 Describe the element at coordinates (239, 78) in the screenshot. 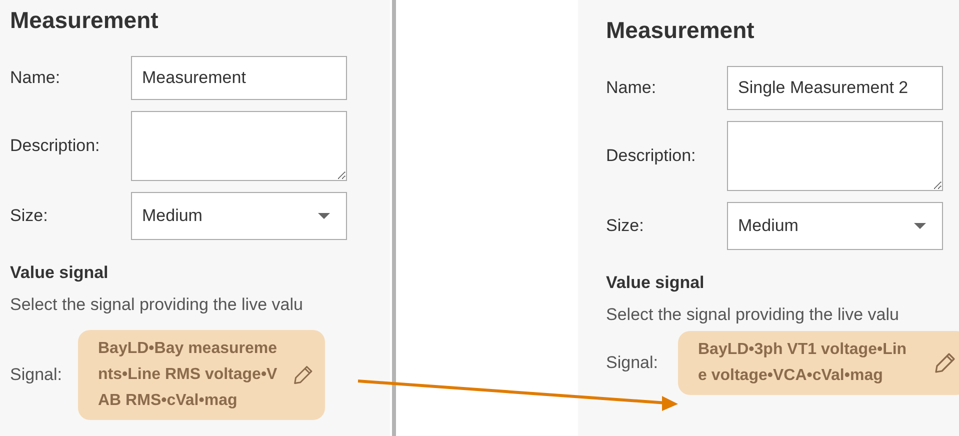

I see `name-field: Measurement` at that location.